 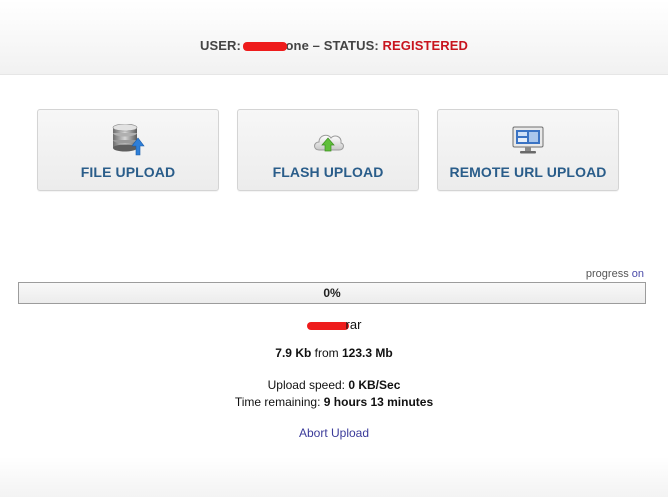 What do you see at coordinates (275, 45) in the screenshot?
I see `redacted-username: one` at bounding box center [275, 45].